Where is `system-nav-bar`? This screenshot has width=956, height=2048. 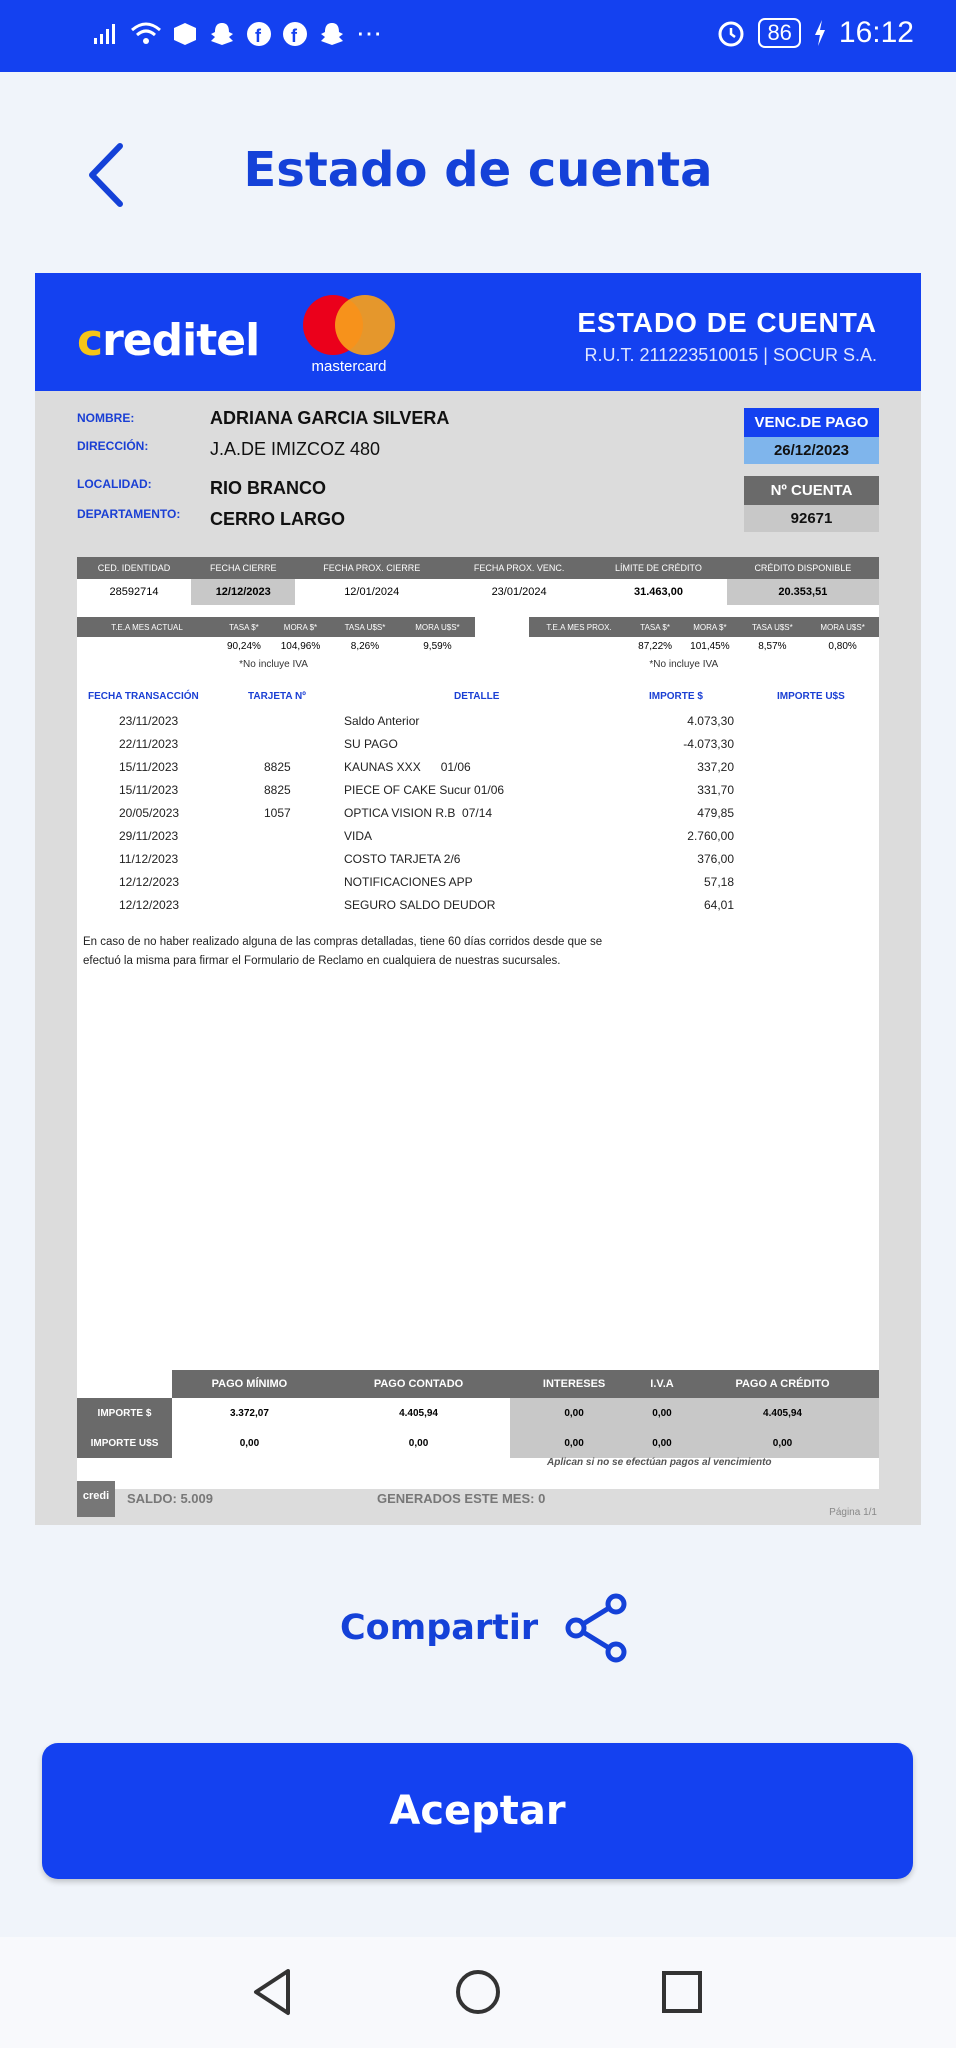
system-nav-bar is located at coordinates (478, 1992).